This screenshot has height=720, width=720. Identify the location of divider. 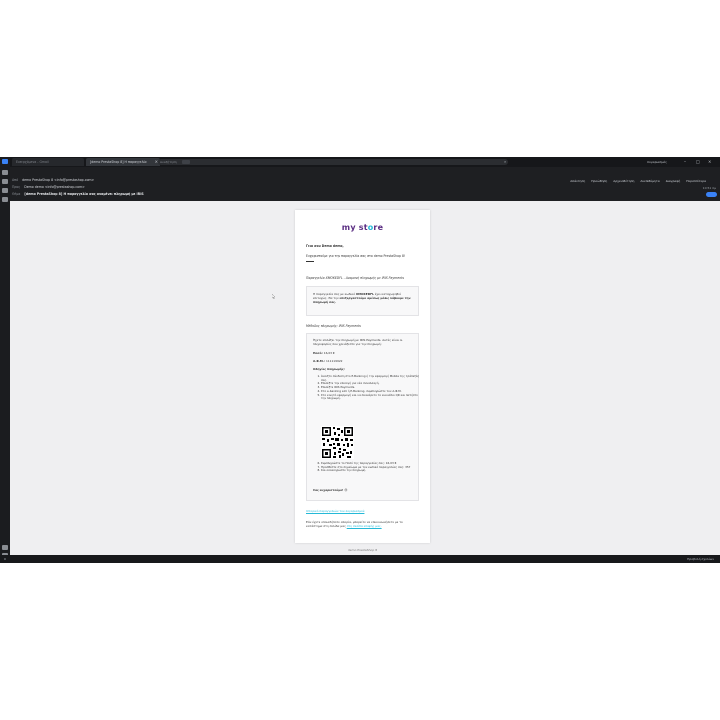
(310, 261).